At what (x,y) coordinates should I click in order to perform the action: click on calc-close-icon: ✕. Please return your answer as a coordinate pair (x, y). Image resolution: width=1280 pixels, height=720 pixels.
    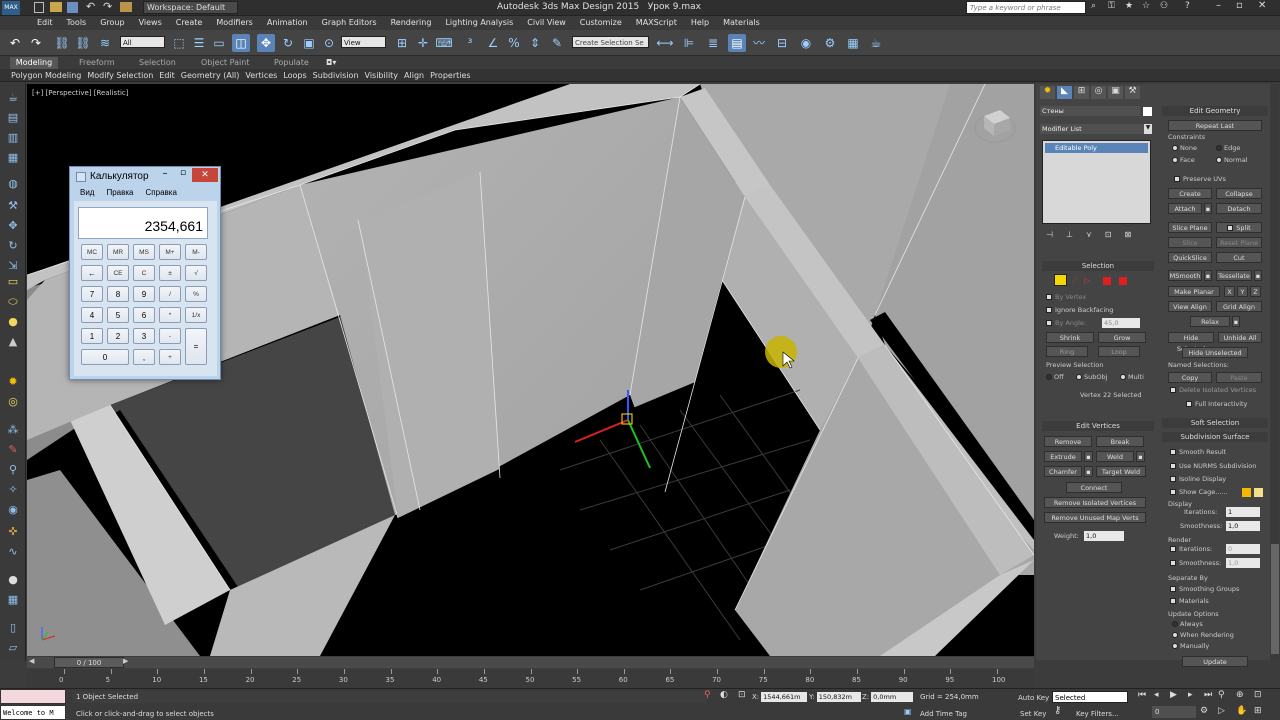
    Looking at the image, I should click on (205, 175).